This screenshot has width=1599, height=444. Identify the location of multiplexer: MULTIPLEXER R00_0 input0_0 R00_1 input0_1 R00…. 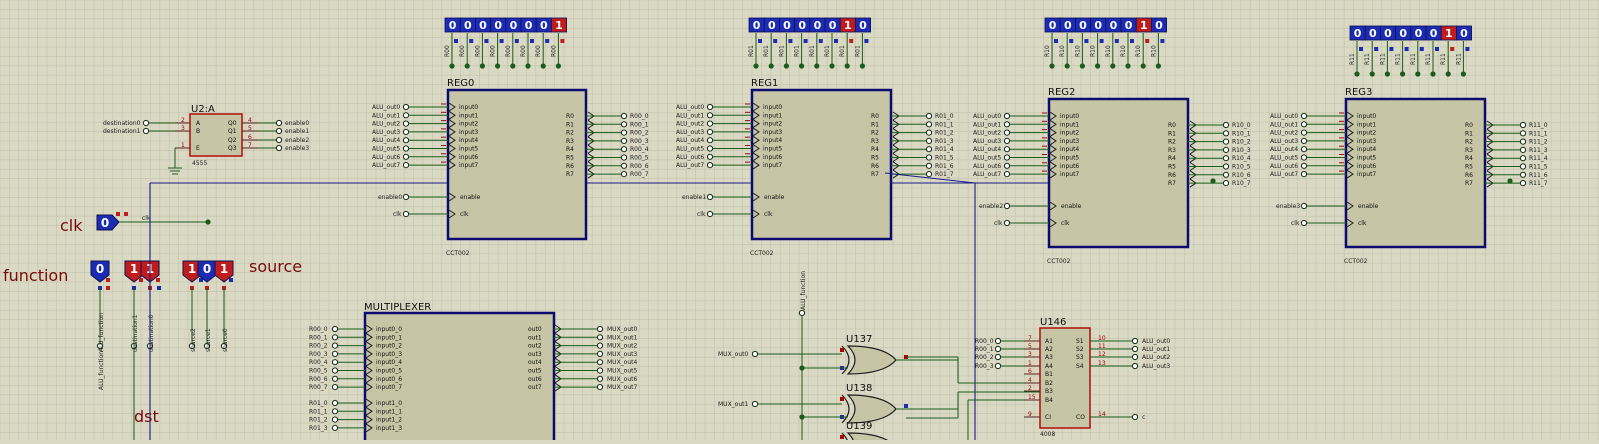
(473, 373).